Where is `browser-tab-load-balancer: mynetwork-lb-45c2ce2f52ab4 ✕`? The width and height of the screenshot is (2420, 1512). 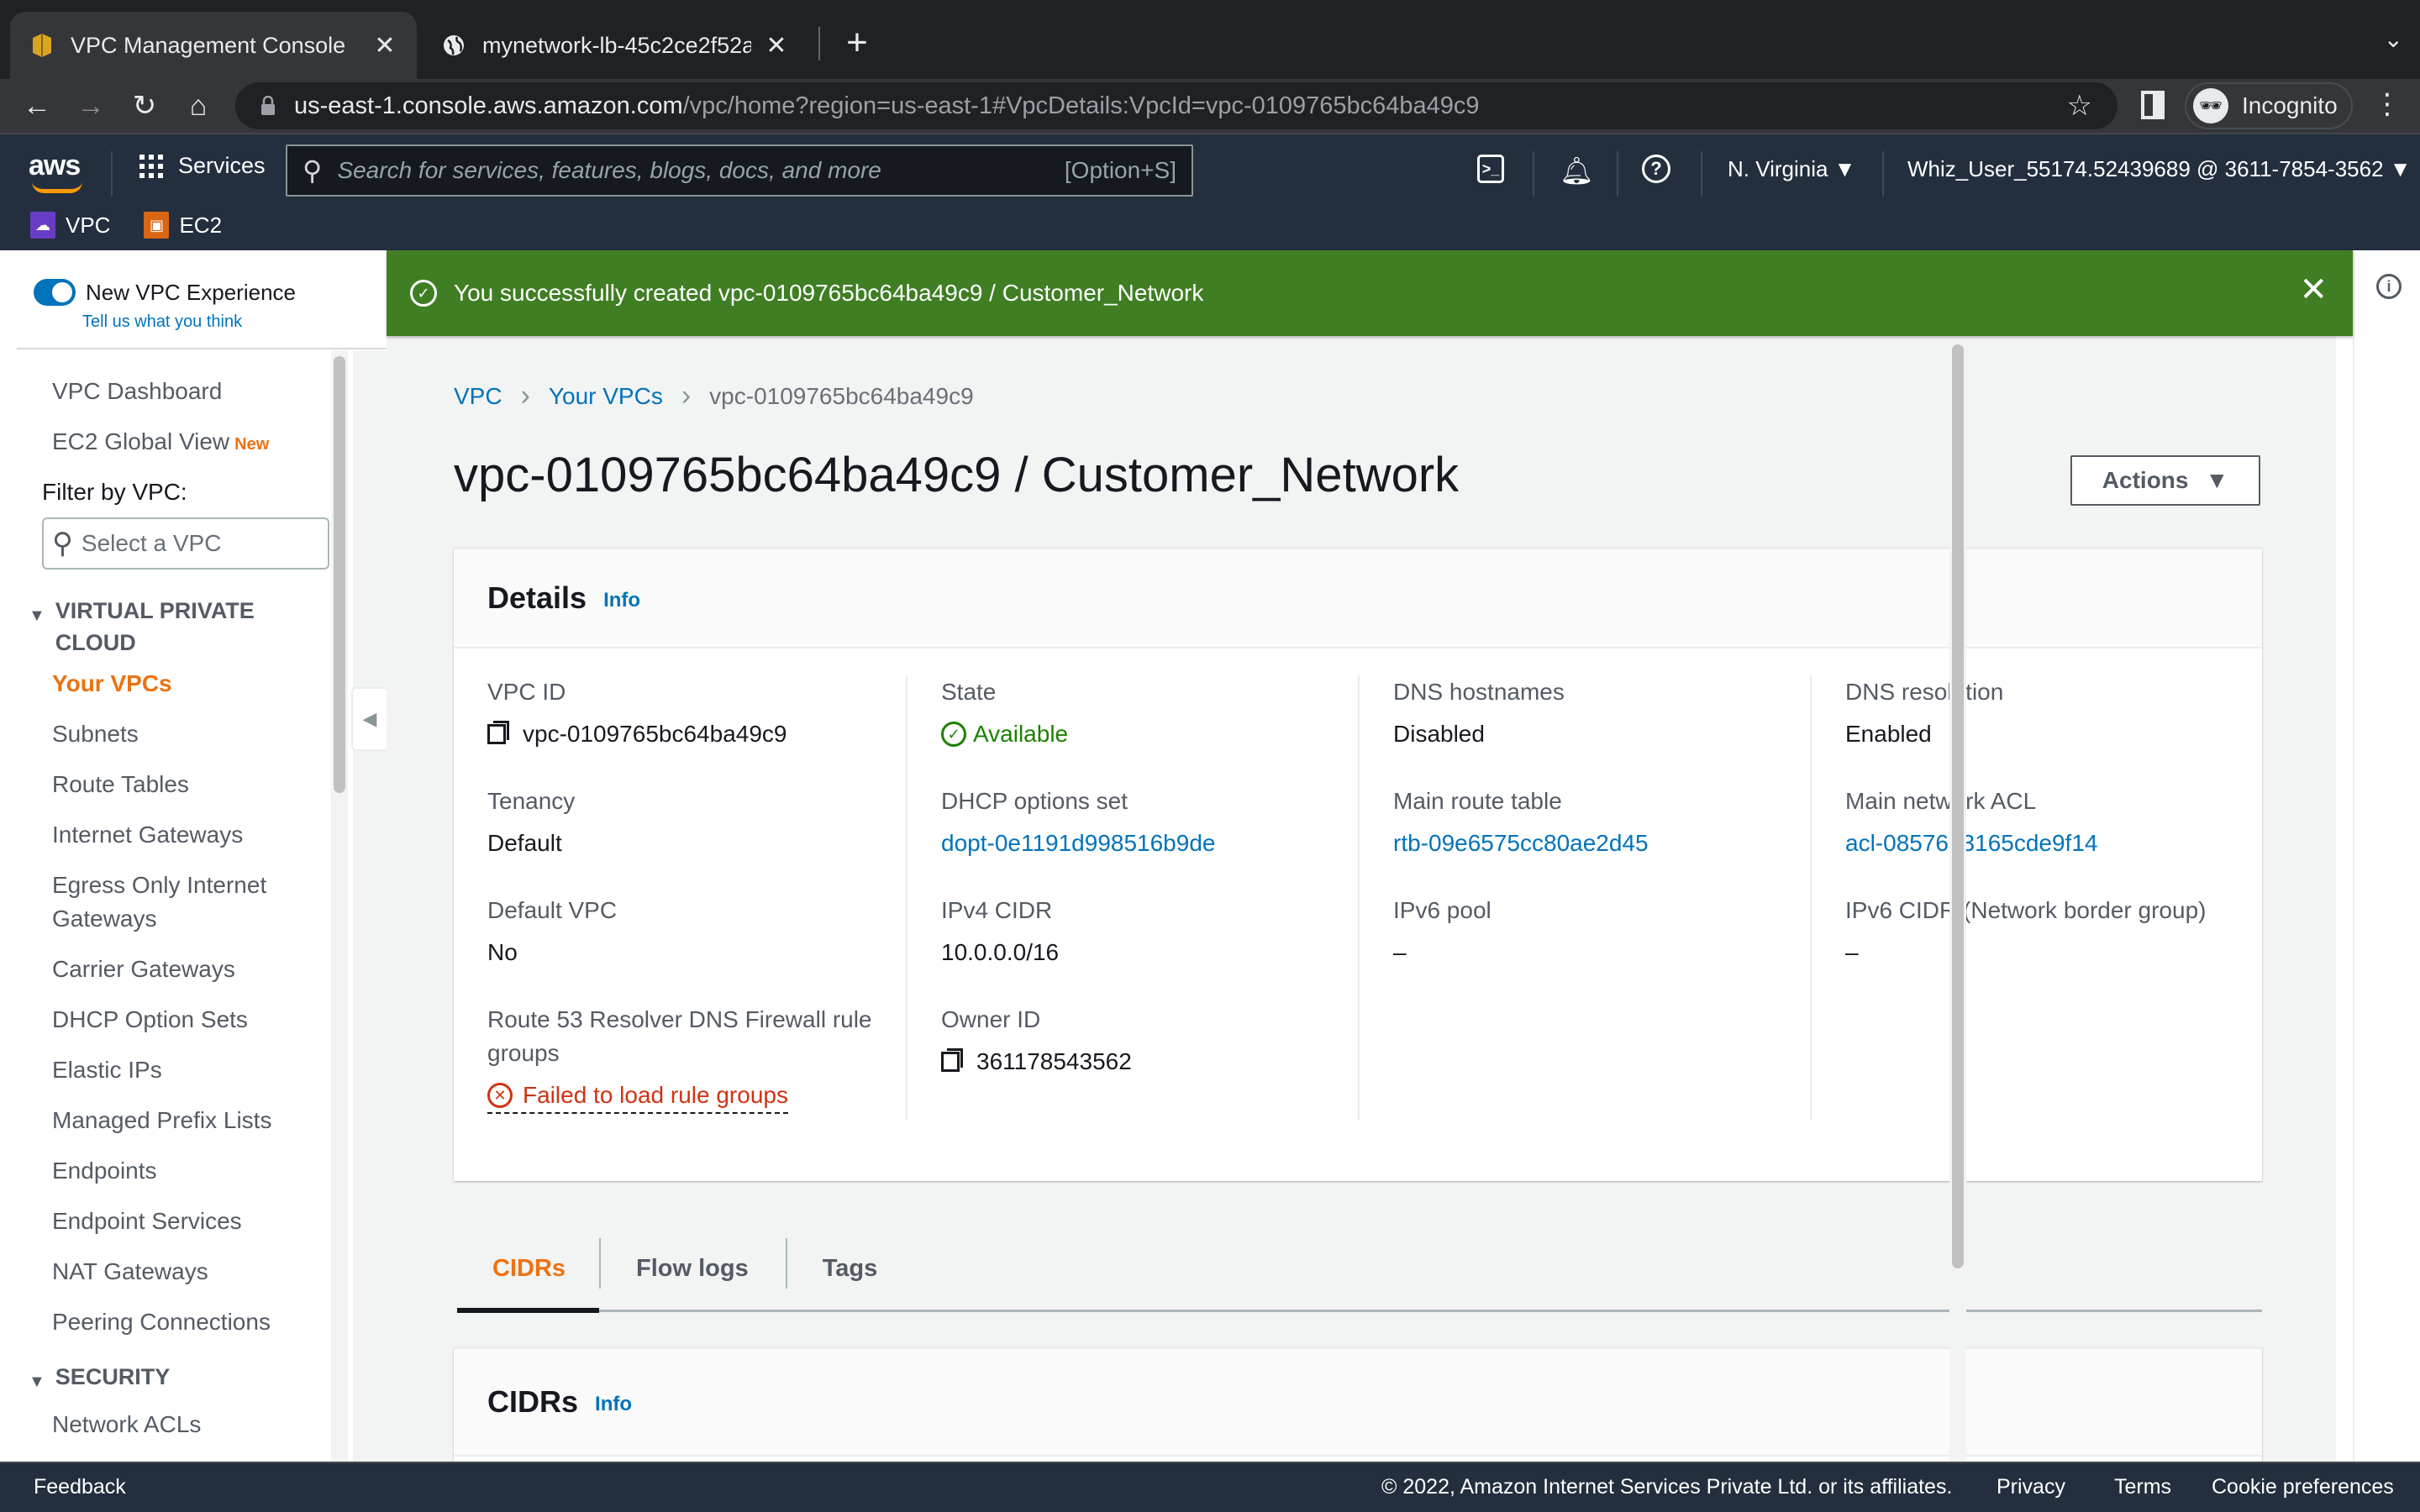
browser-tab-load-balancer: mynetwork-lb-45c2ce2f52ab4 ✕ is located at coordinates (615, 45).